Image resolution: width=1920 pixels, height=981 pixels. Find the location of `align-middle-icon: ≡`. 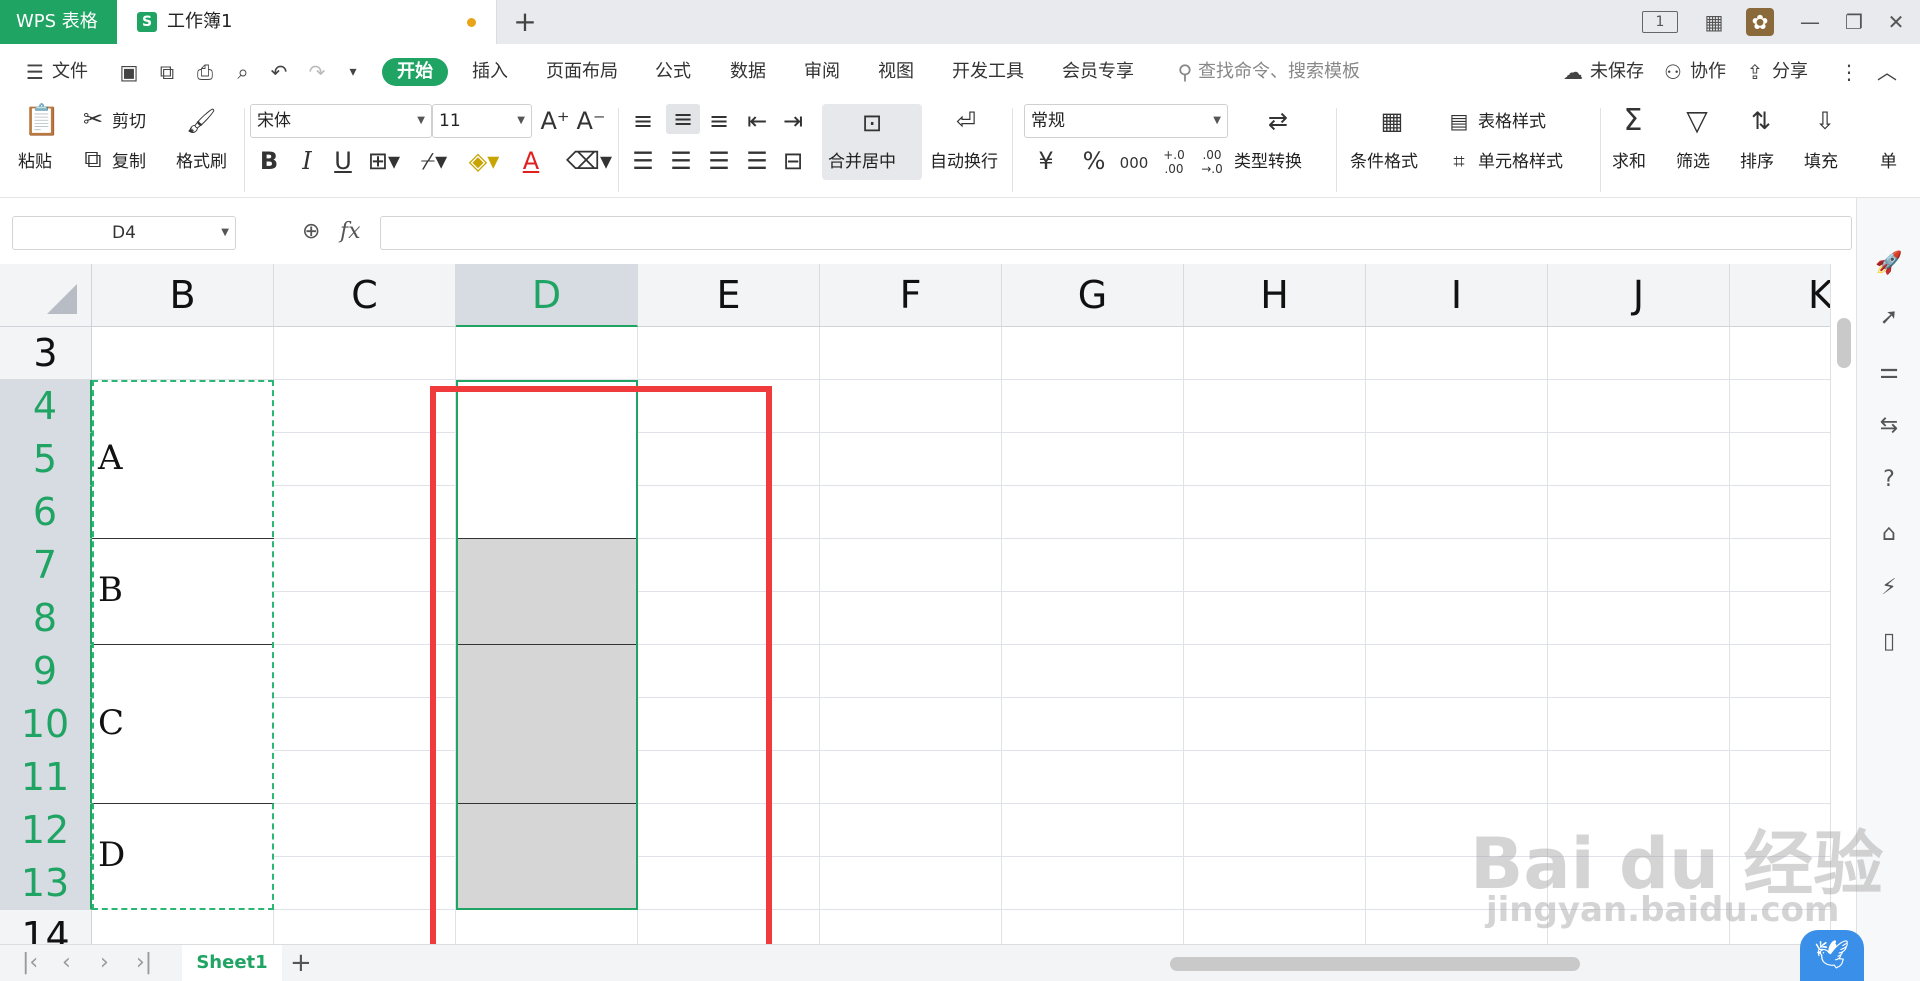

align-middle-icon: ≡ is located at coordinates (683, 119).